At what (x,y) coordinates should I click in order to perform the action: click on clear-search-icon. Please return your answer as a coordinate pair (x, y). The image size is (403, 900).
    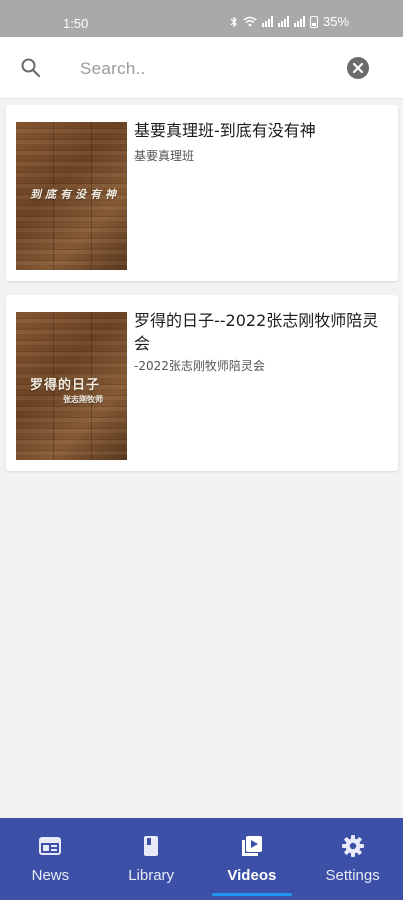
    Looking at the image, I should click on (358, 68).